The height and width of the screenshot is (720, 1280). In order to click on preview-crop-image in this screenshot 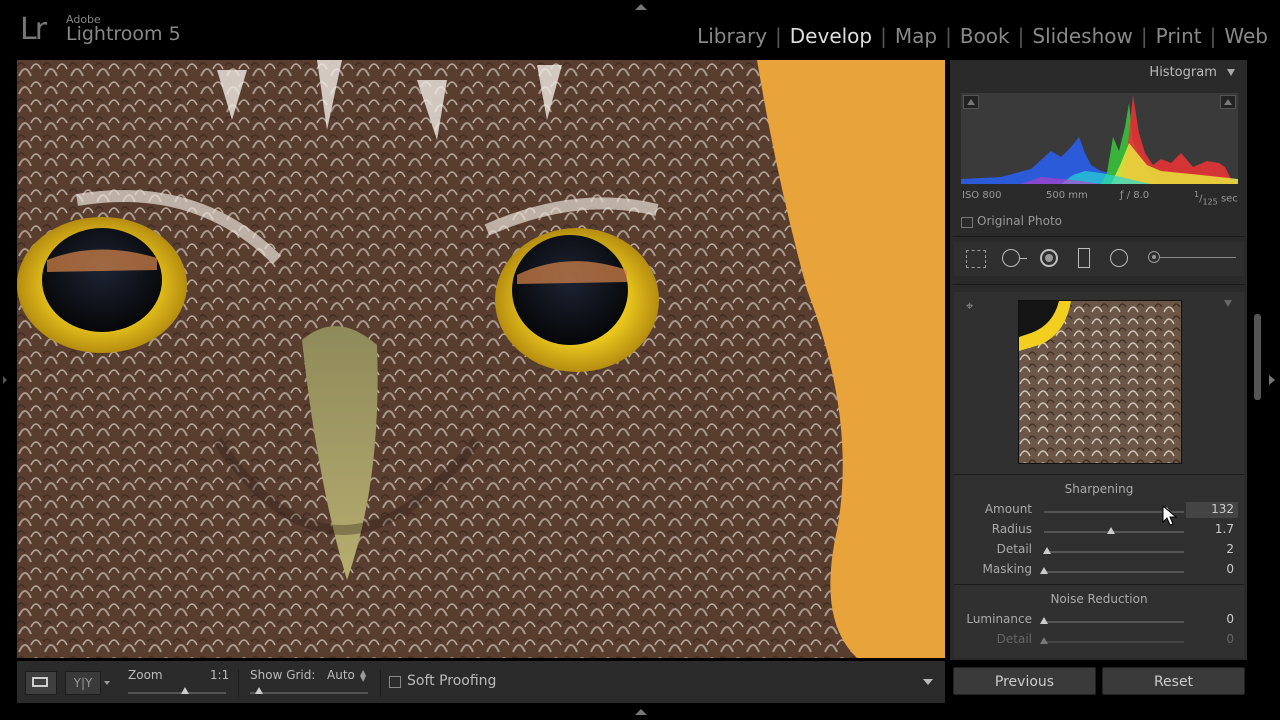, I will do `click(1100, 382)`.